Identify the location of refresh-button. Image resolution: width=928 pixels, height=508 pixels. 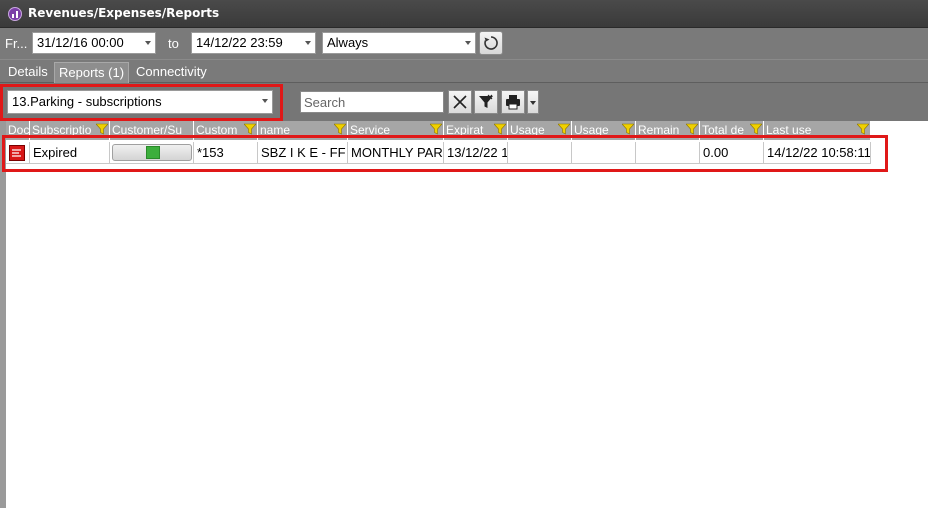
(491, 43).